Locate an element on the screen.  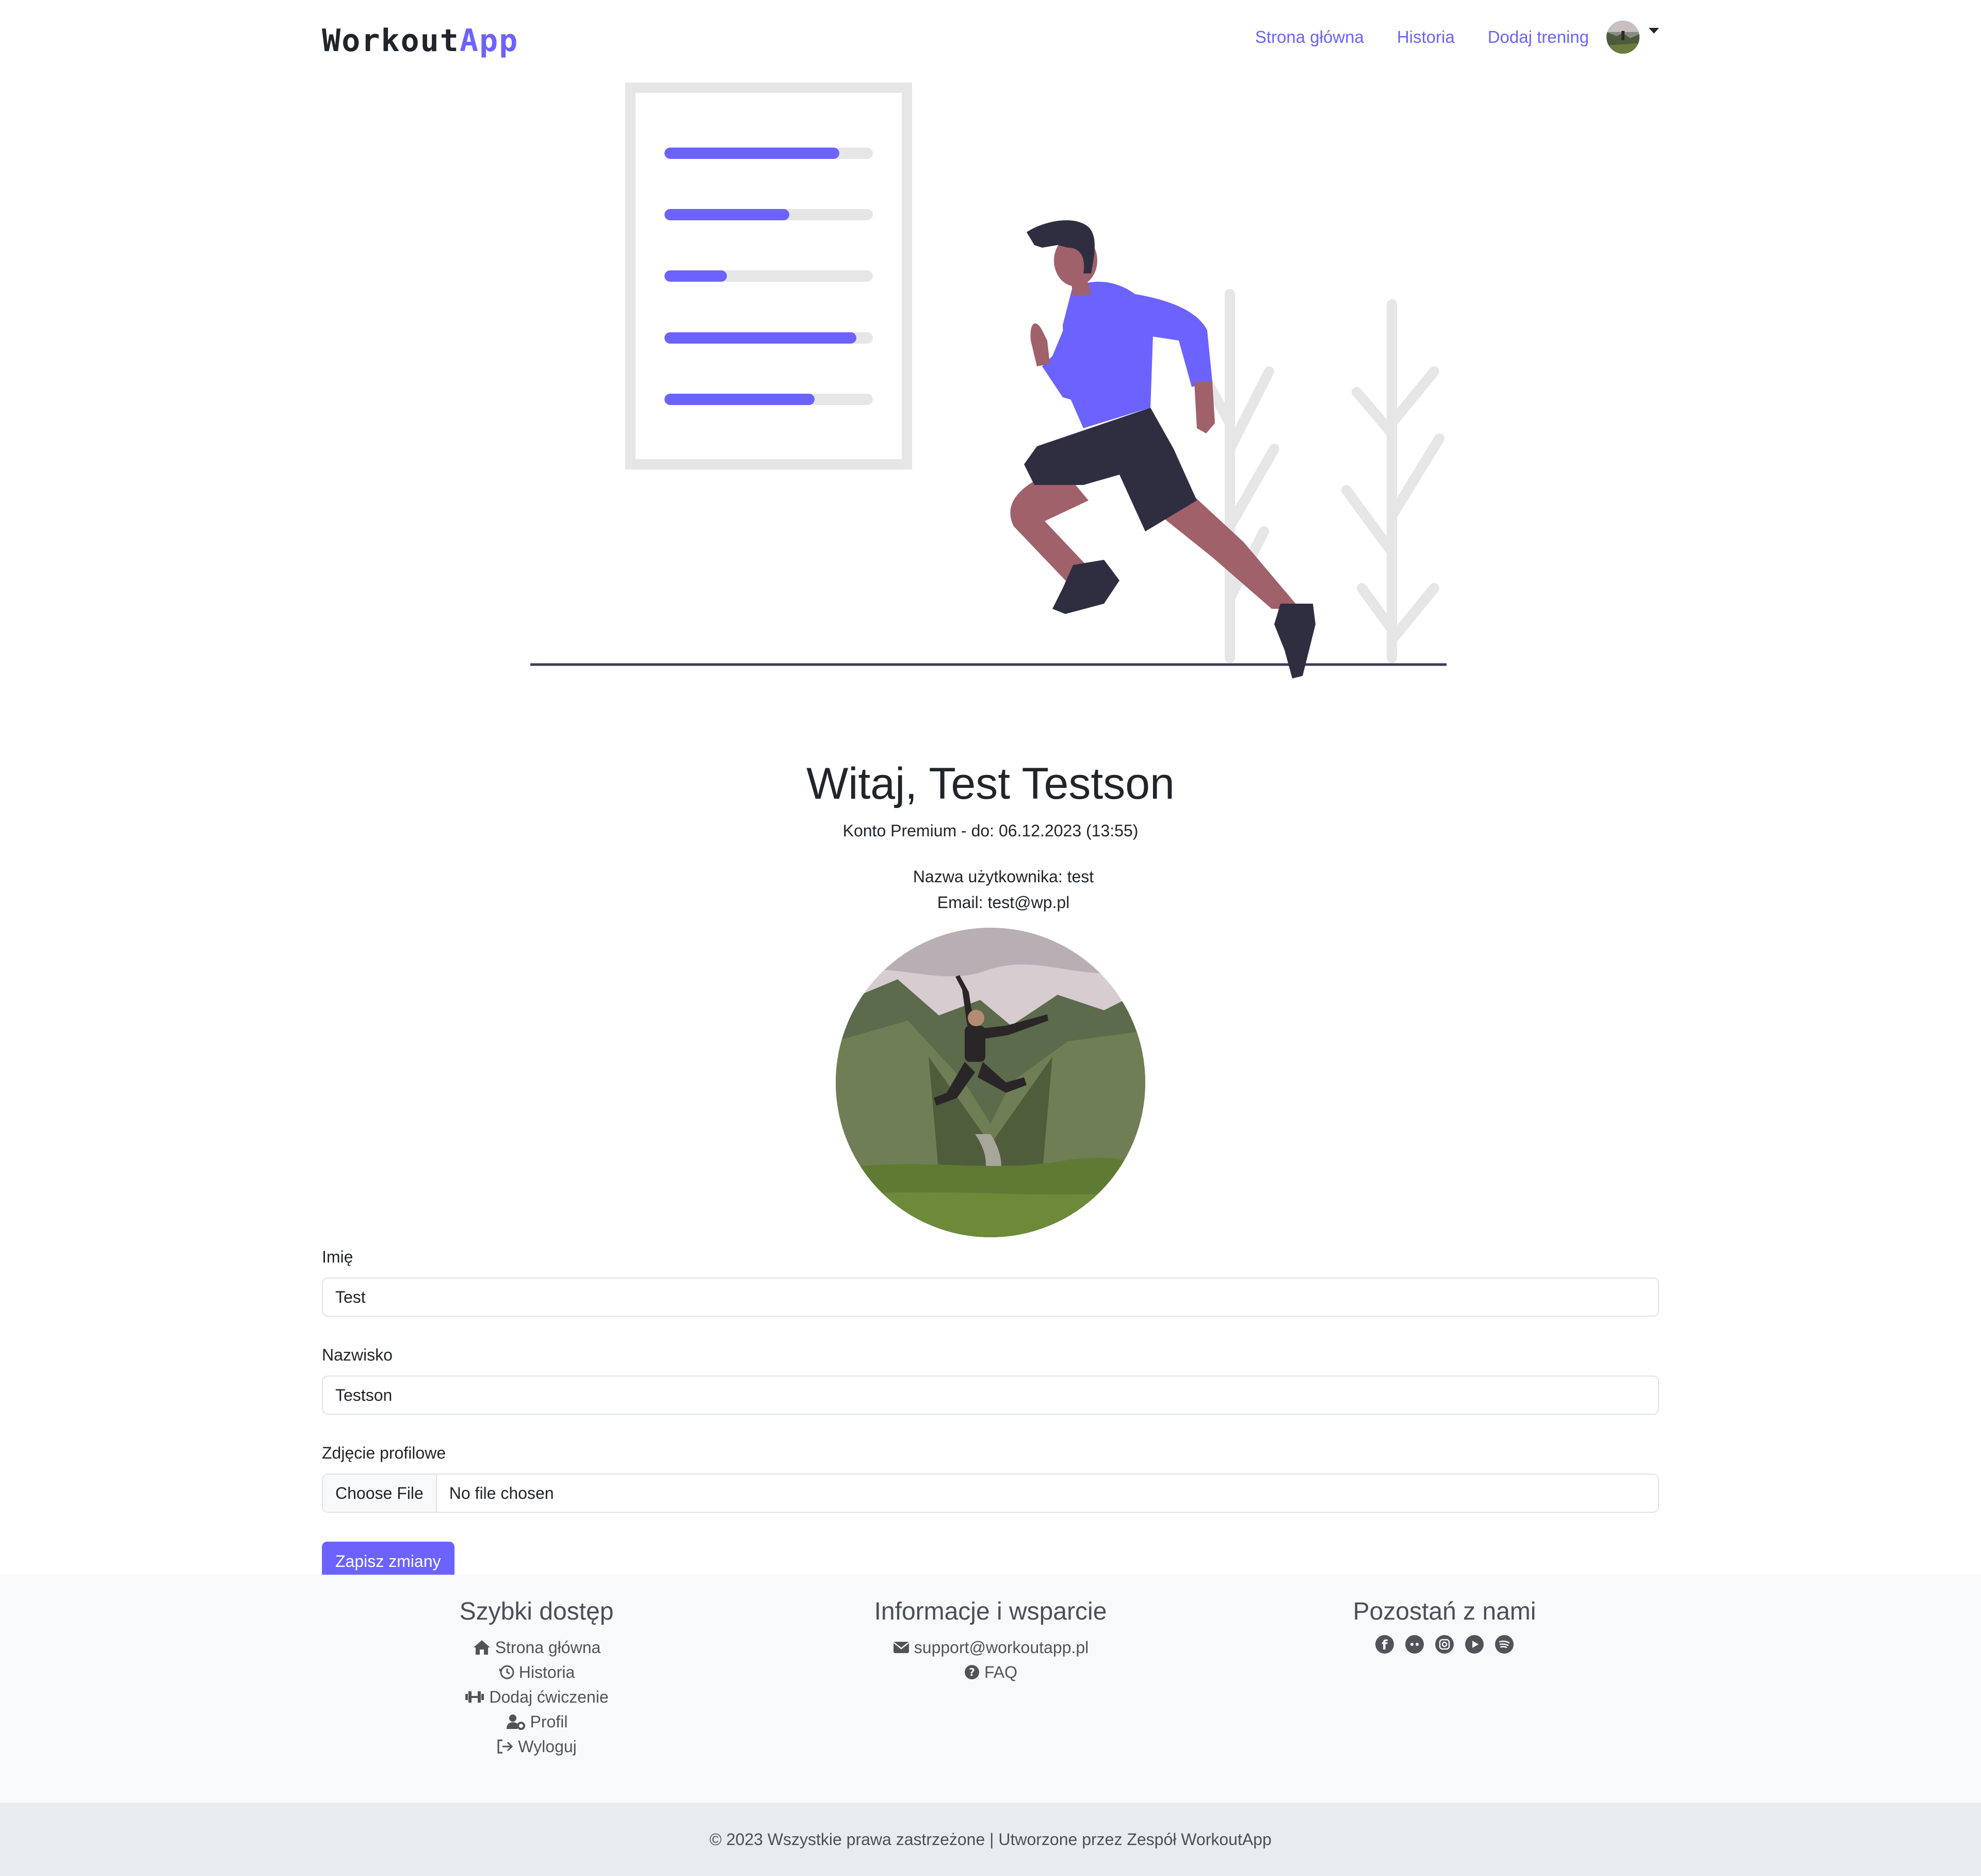
facebook-icon: f is located at coordinates (1384, 1644).